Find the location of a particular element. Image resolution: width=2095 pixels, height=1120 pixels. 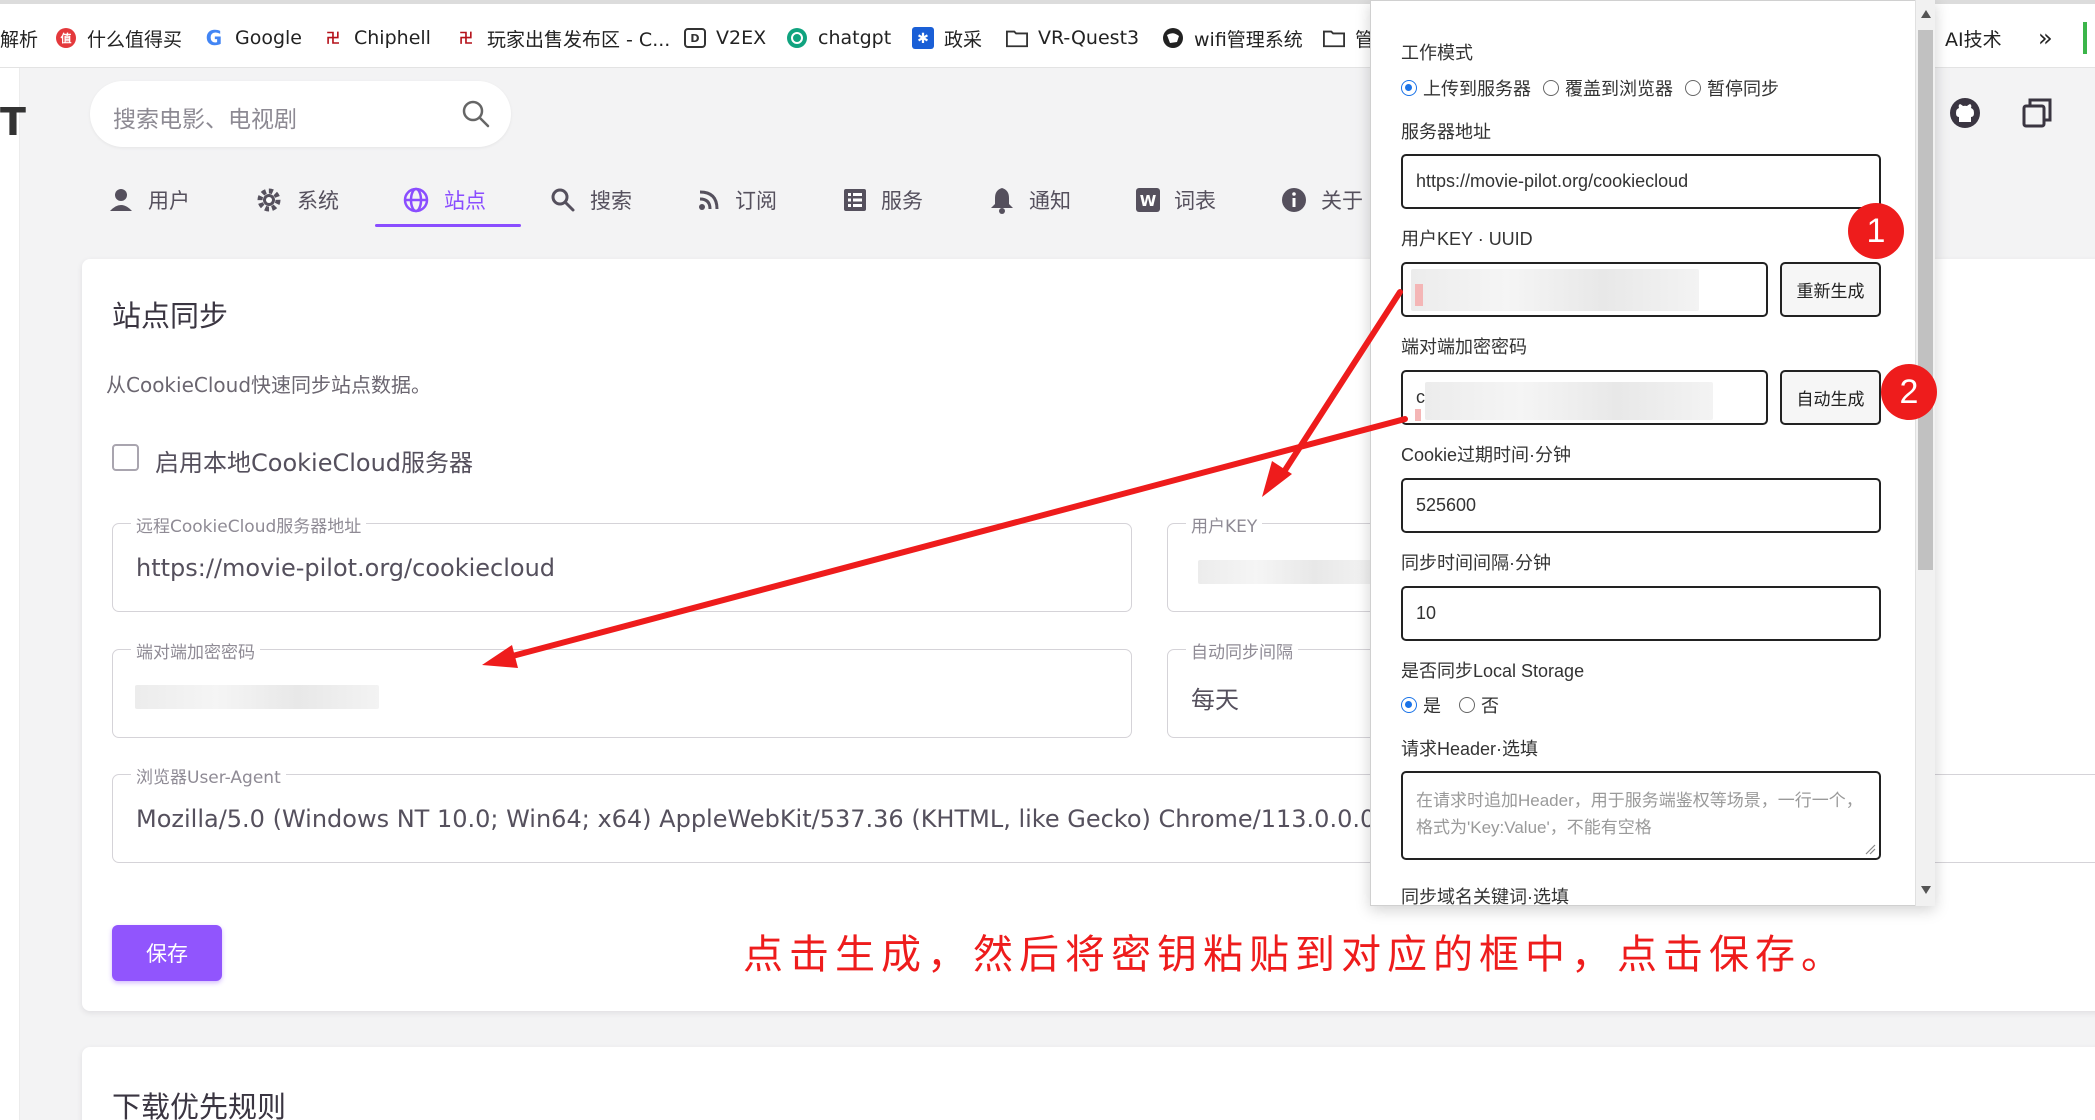

annotation-arrows is located at coordinates (945, 478).